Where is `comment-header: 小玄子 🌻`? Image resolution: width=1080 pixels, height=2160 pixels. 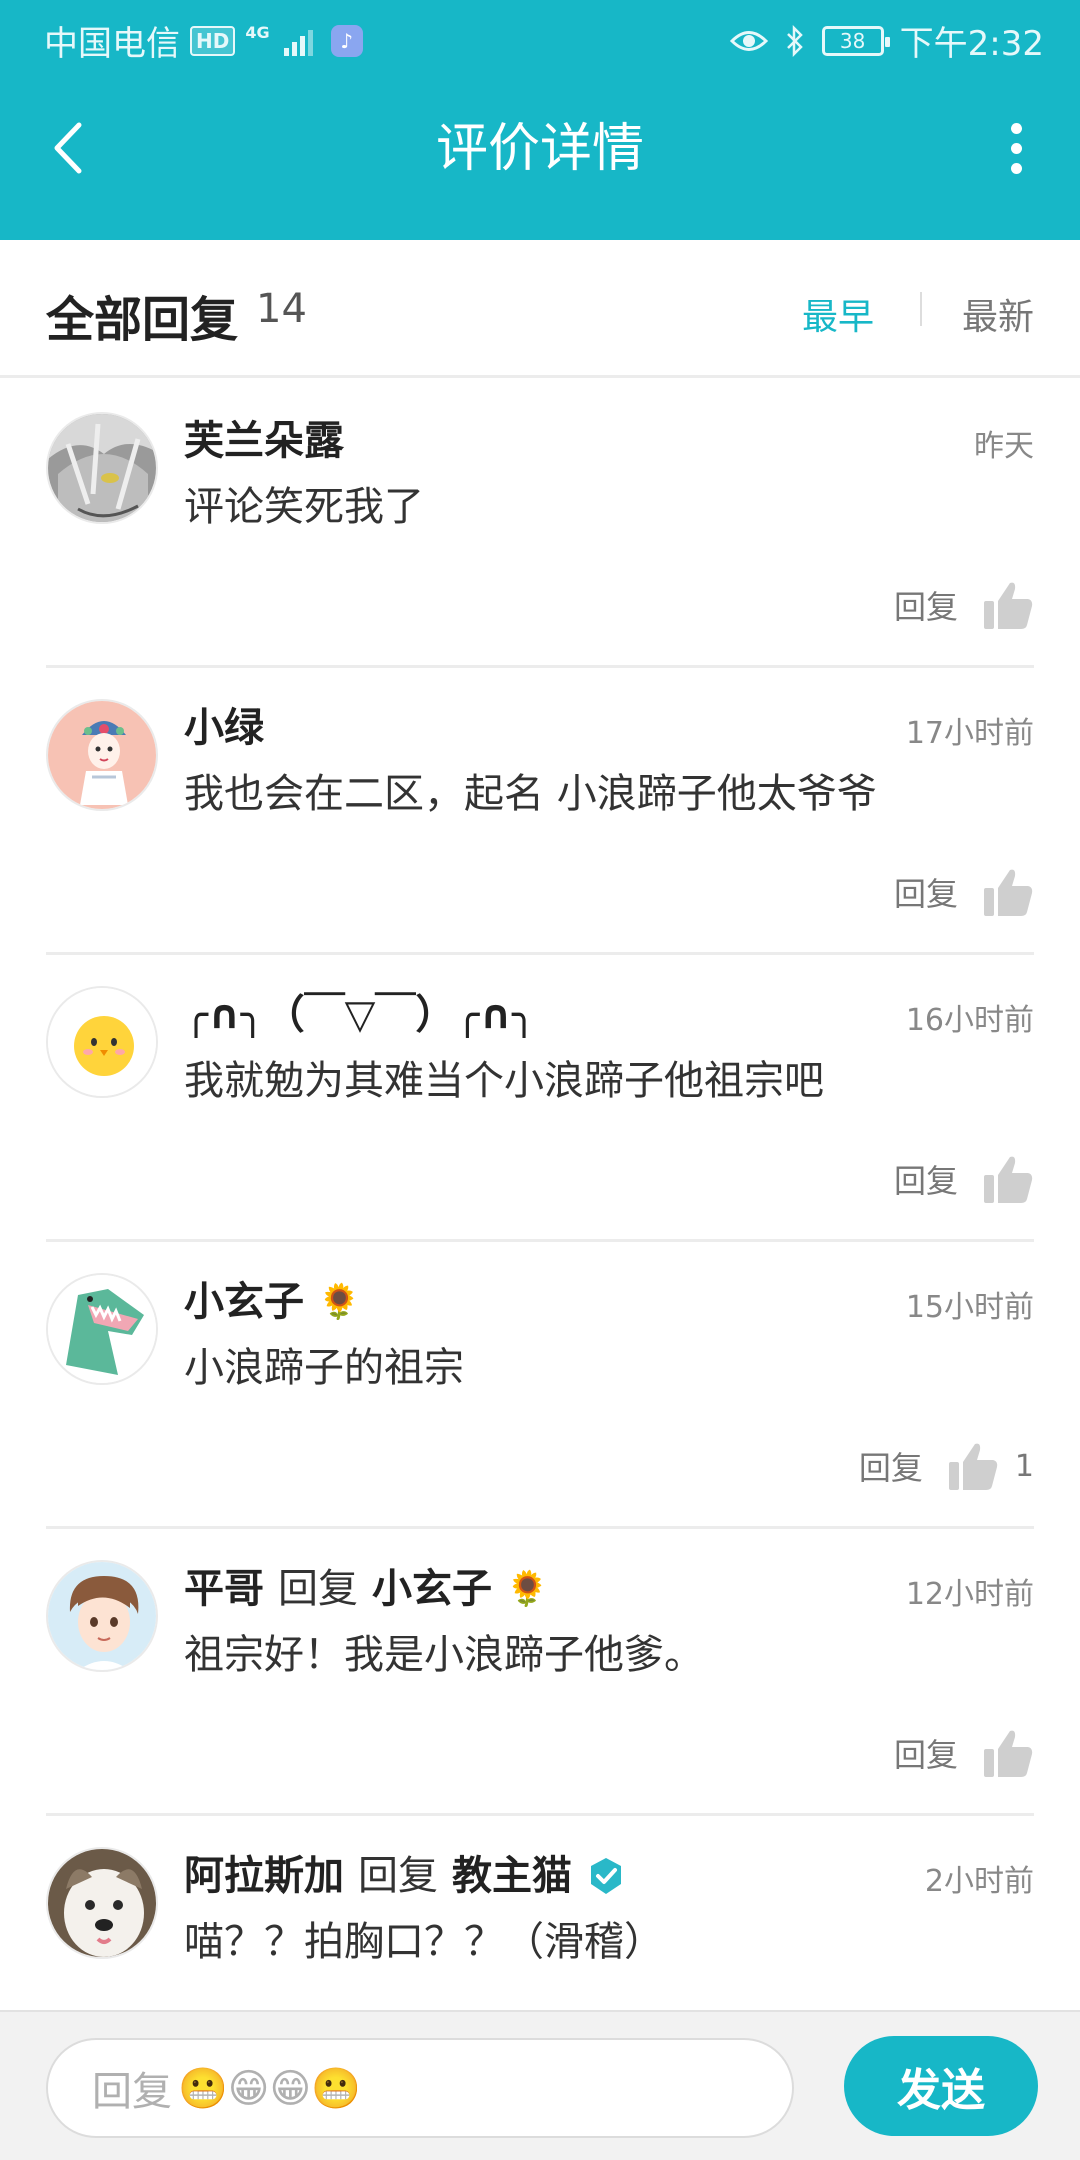 comment-header: 小玄子 🌻 is located at coordinates (272, 1302).